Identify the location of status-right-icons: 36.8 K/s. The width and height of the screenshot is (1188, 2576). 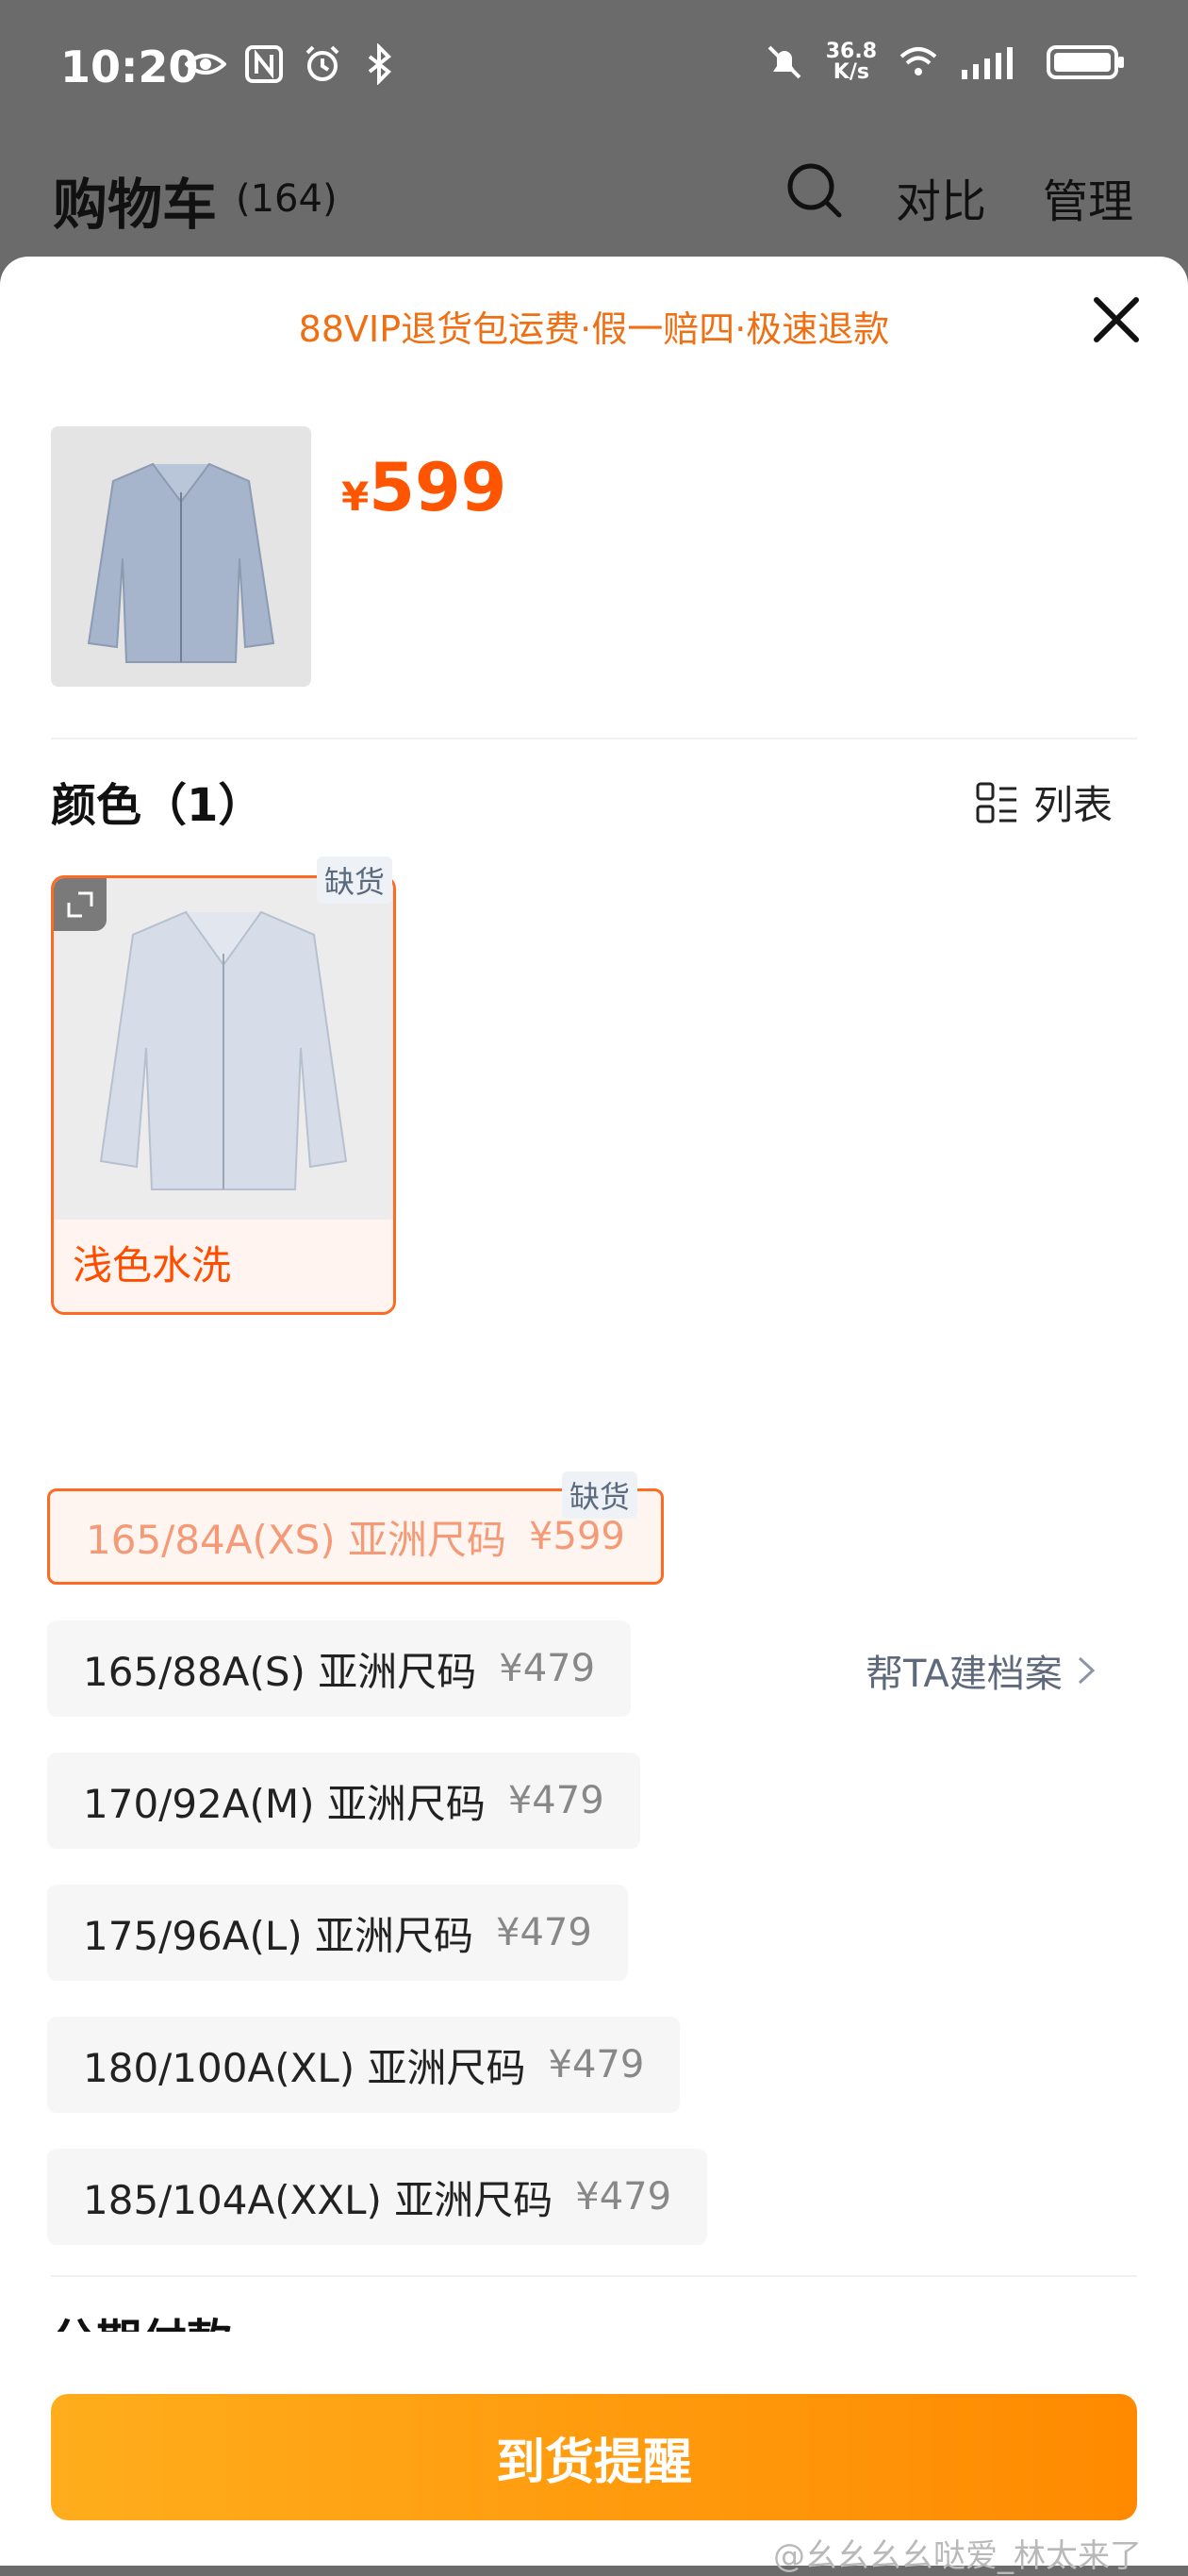
(945, 63).